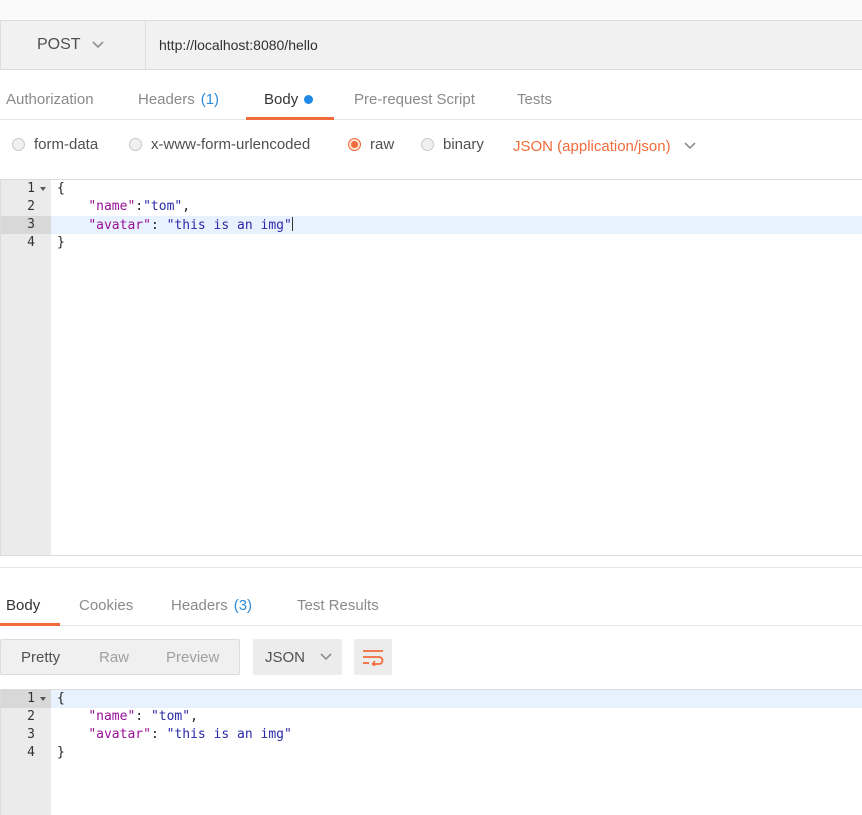 The width and height of the screenshot is (862, 815). I want to click on format-dropdown: JSON, so click(297, 657).